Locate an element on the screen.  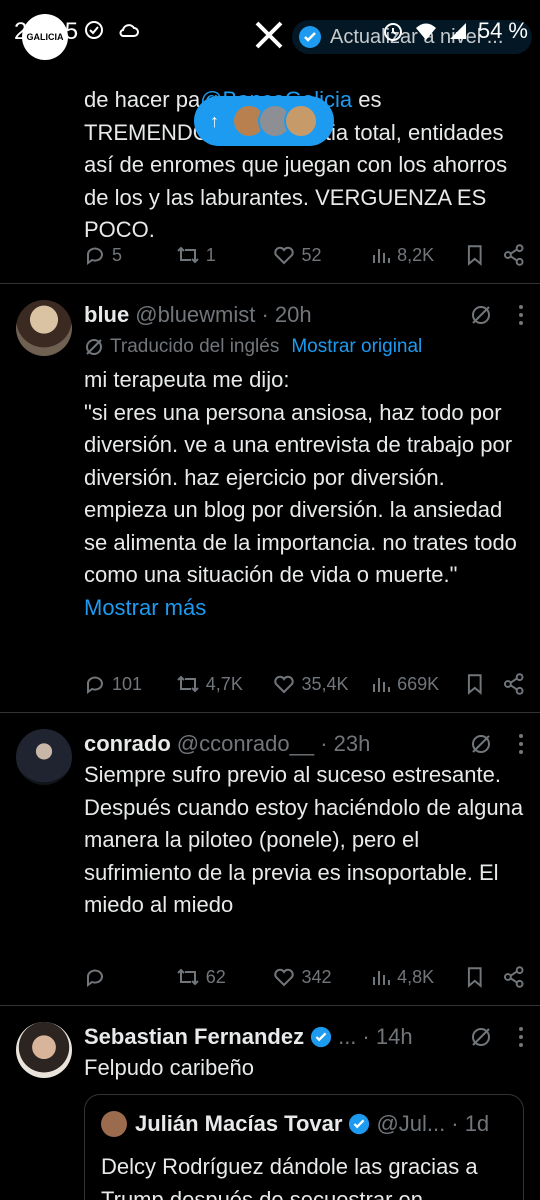
like-button: 35,4K is located at coordinates (322, 684).